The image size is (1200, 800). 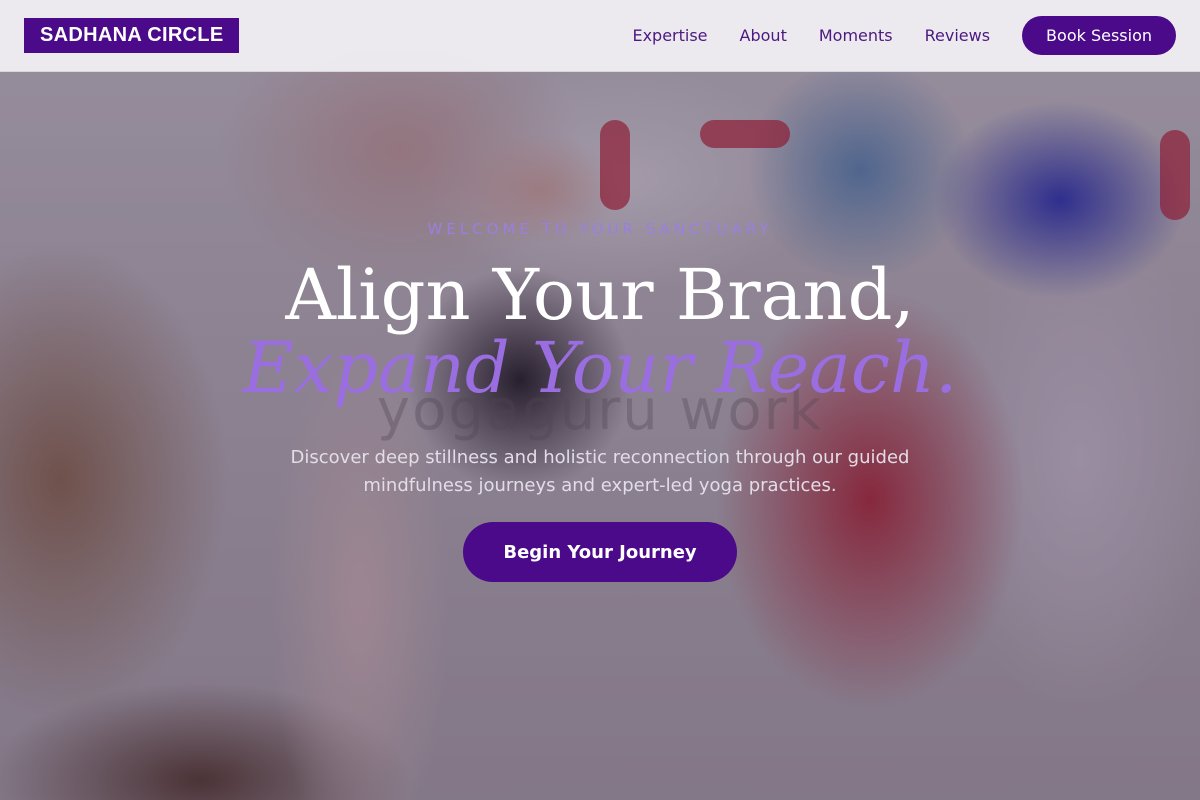 What do you see at coordinates (763, 35) in the screenshot?
I see `nav-link-about: About` at bounding box center [763, 35].